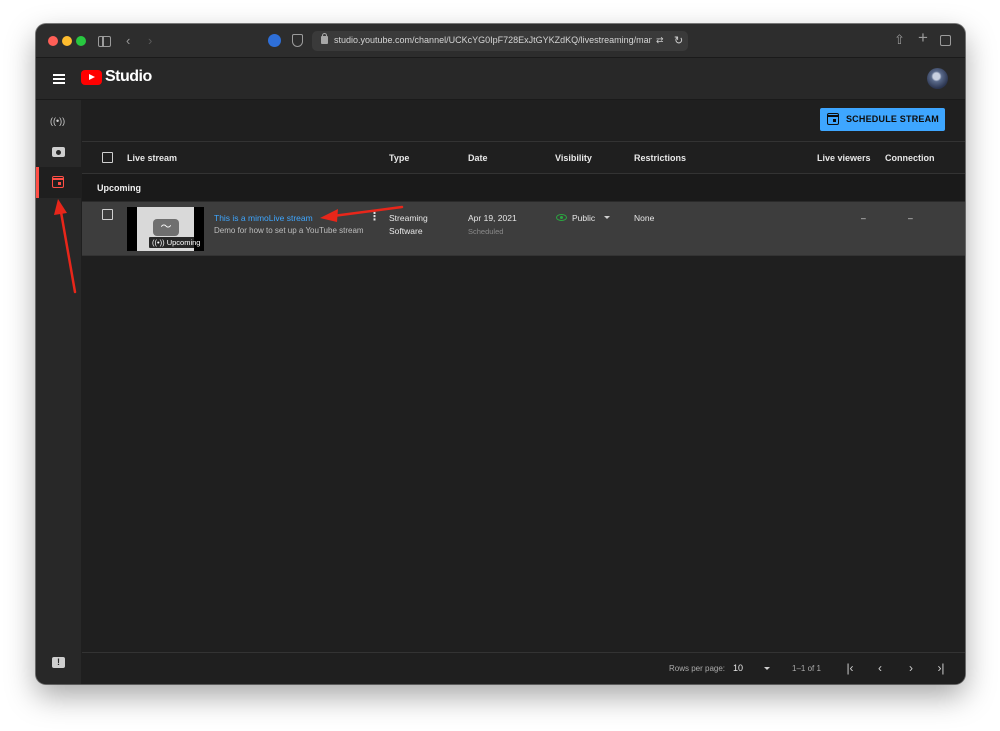 Image resolution: width=1000 pixels, height=731 pixels. Describe the element at coordinates (660, 158) in the screenshot. I see `column-restrictions: Restrictions` at that location.